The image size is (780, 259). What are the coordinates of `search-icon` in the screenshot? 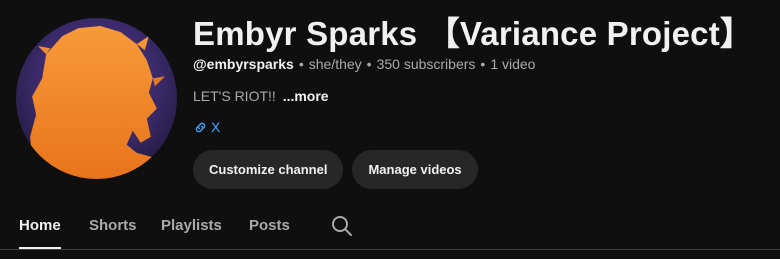 It's located at (342, 226).